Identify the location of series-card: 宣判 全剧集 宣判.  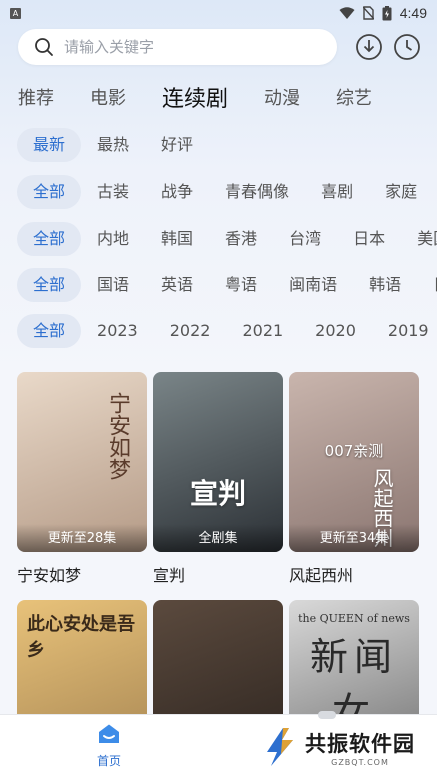
(218, 479).